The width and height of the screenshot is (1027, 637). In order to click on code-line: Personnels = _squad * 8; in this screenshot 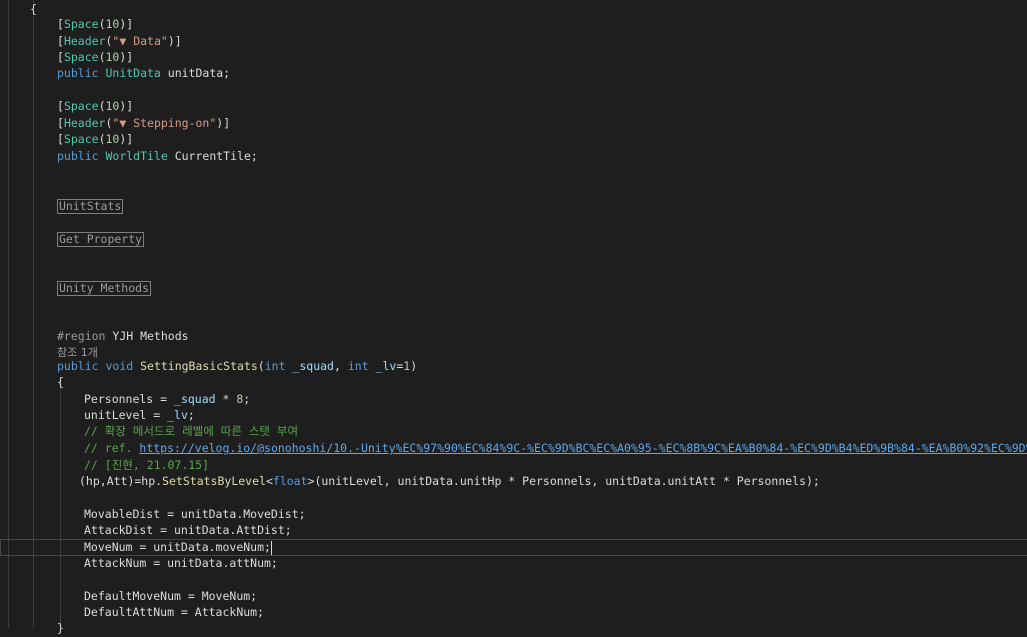, I will do `click(513, 399)`.